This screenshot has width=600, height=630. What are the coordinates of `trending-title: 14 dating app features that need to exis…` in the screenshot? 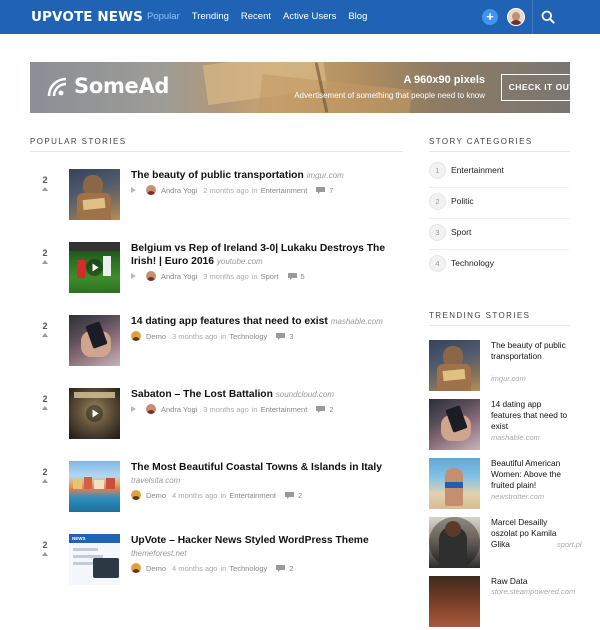 It's located at (531, 416).